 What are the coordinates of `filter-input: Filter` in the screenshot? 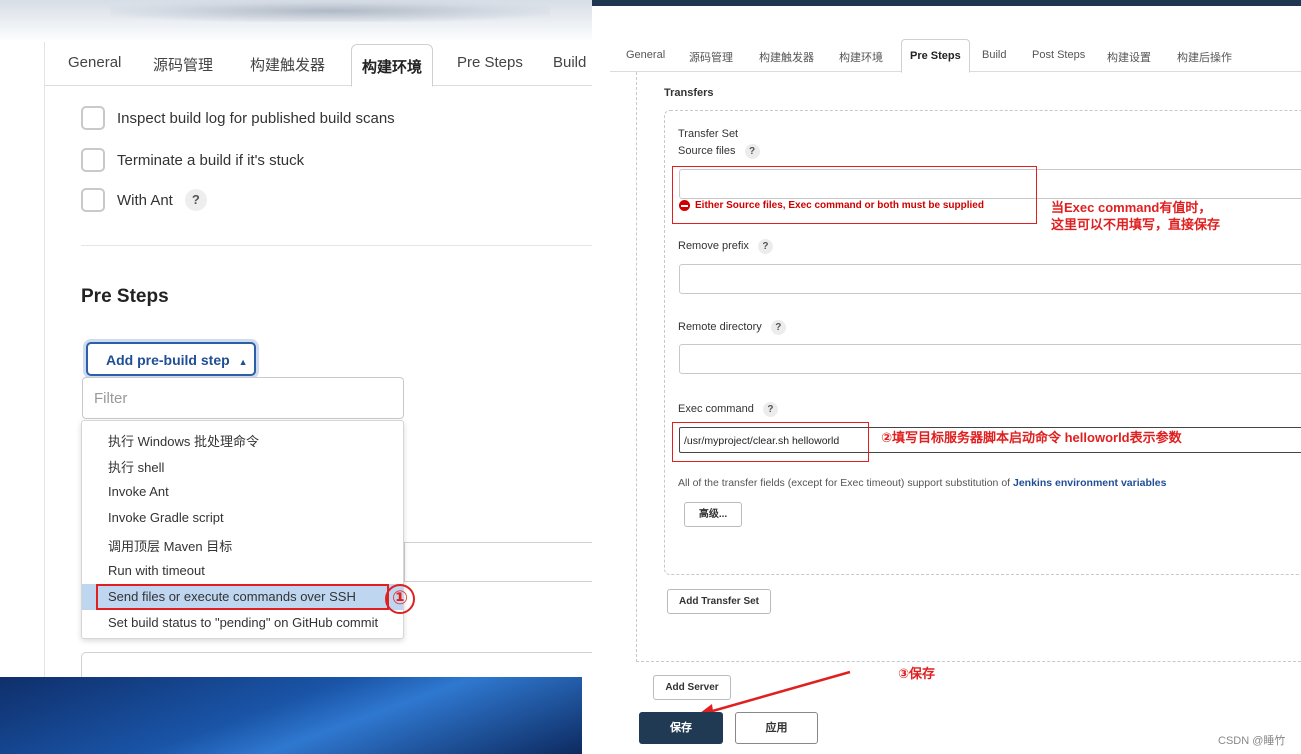 It's located at (243, 398).